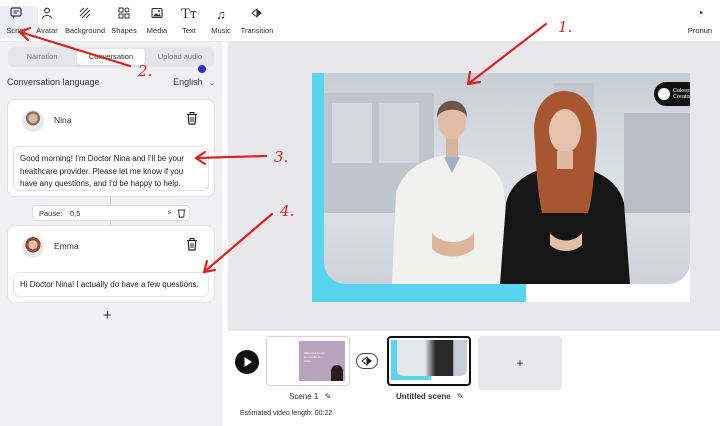 This screenshot has width=720, height=426. I want to click on tab-narration: Narration, so click(42, 57).